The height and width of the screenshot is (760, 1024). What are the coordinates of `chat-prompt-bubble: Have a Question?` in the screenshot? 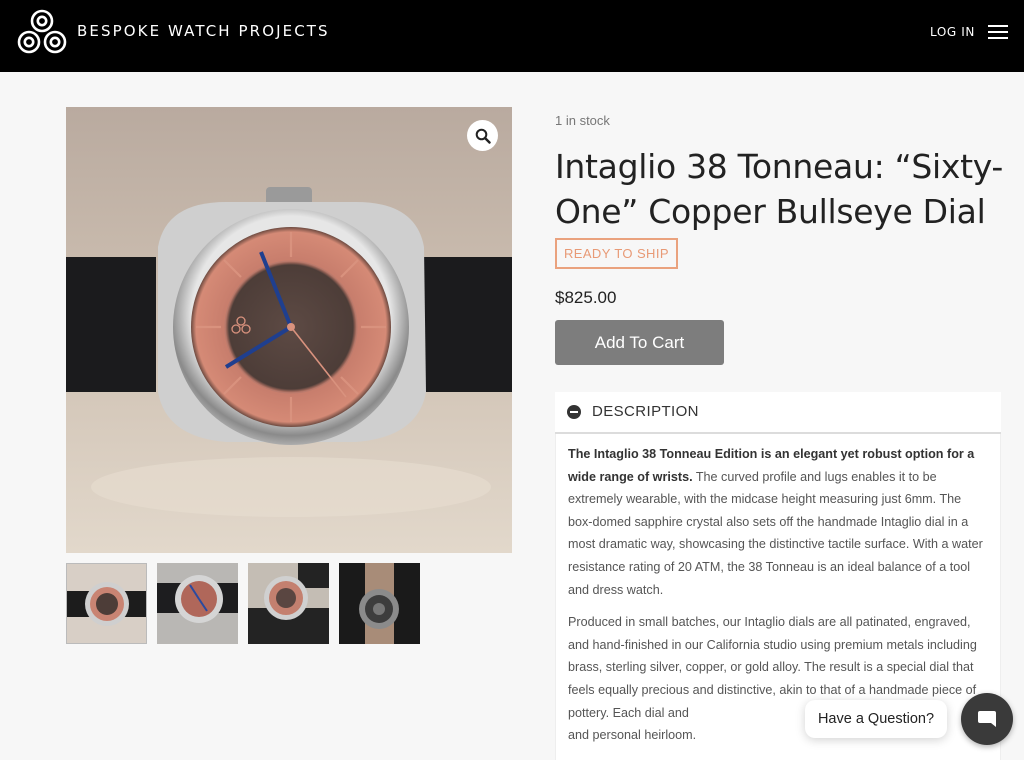 It's located at (876, 719).